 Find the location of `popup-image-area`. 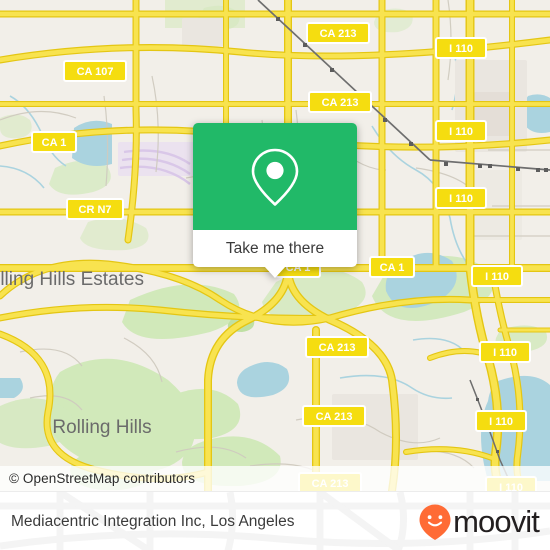

popup-image-area is located at coordinates (275, 176).